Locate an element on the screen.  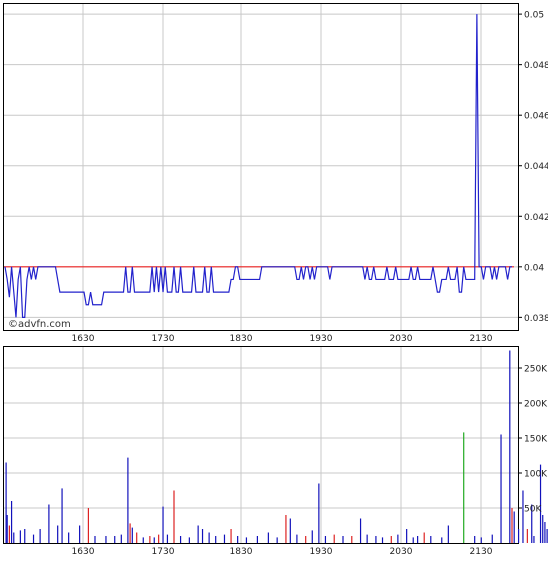
volume-y-tick-label: 150K is located at coordinates (536, 440).